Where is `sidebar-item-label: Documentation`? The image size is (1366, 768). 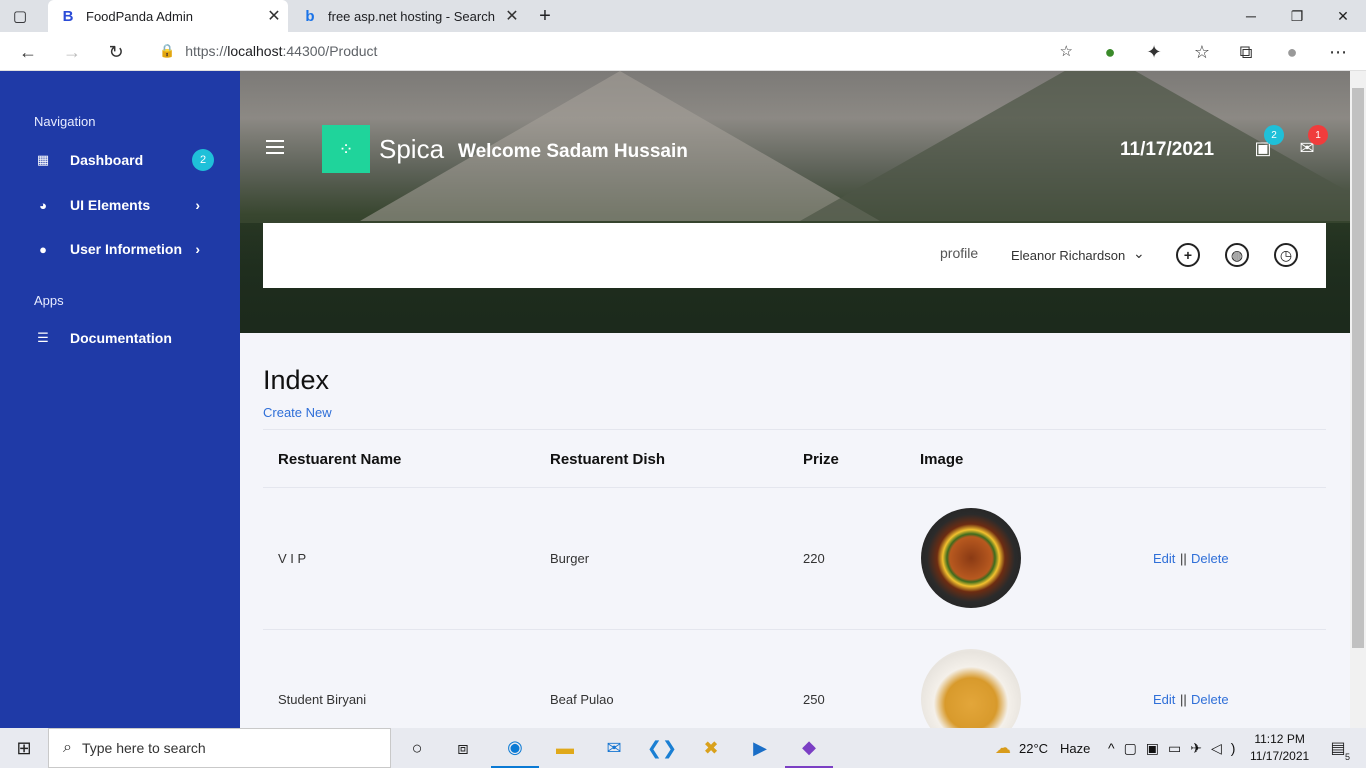 sidebar-item-label: Documentation is located at coordinates (121, 338).